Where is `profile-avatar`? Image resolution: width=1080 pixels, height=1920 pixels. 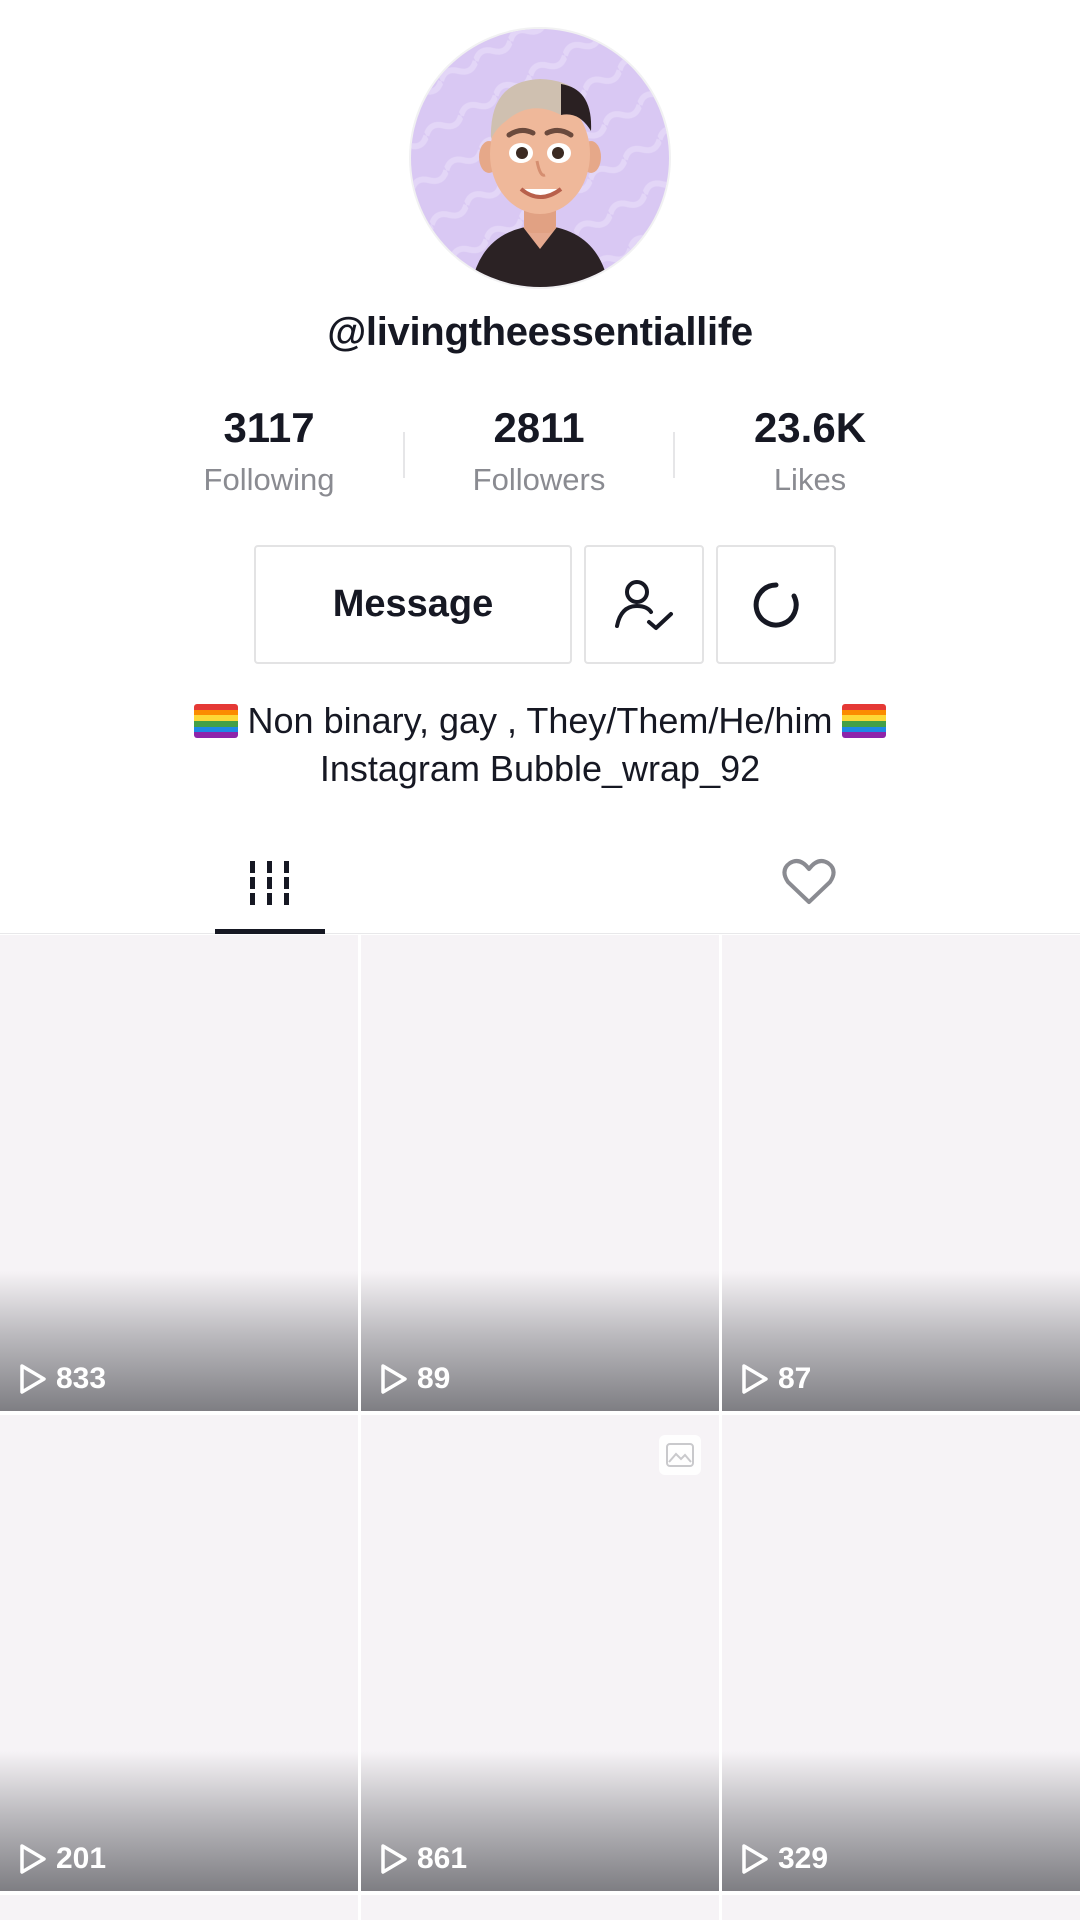
profile-avatar is located at coordinates (540, 158).